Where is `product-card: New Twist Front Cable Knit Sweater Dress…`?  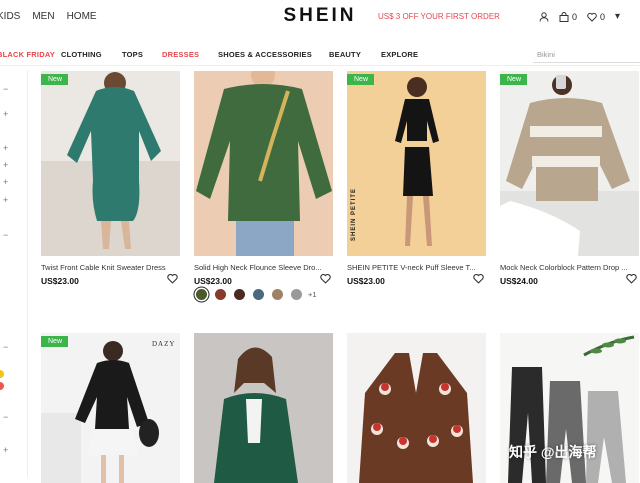 product-card: New Twist Front Cable Knit Sweater Dress… is located at coordinates (110, 178).